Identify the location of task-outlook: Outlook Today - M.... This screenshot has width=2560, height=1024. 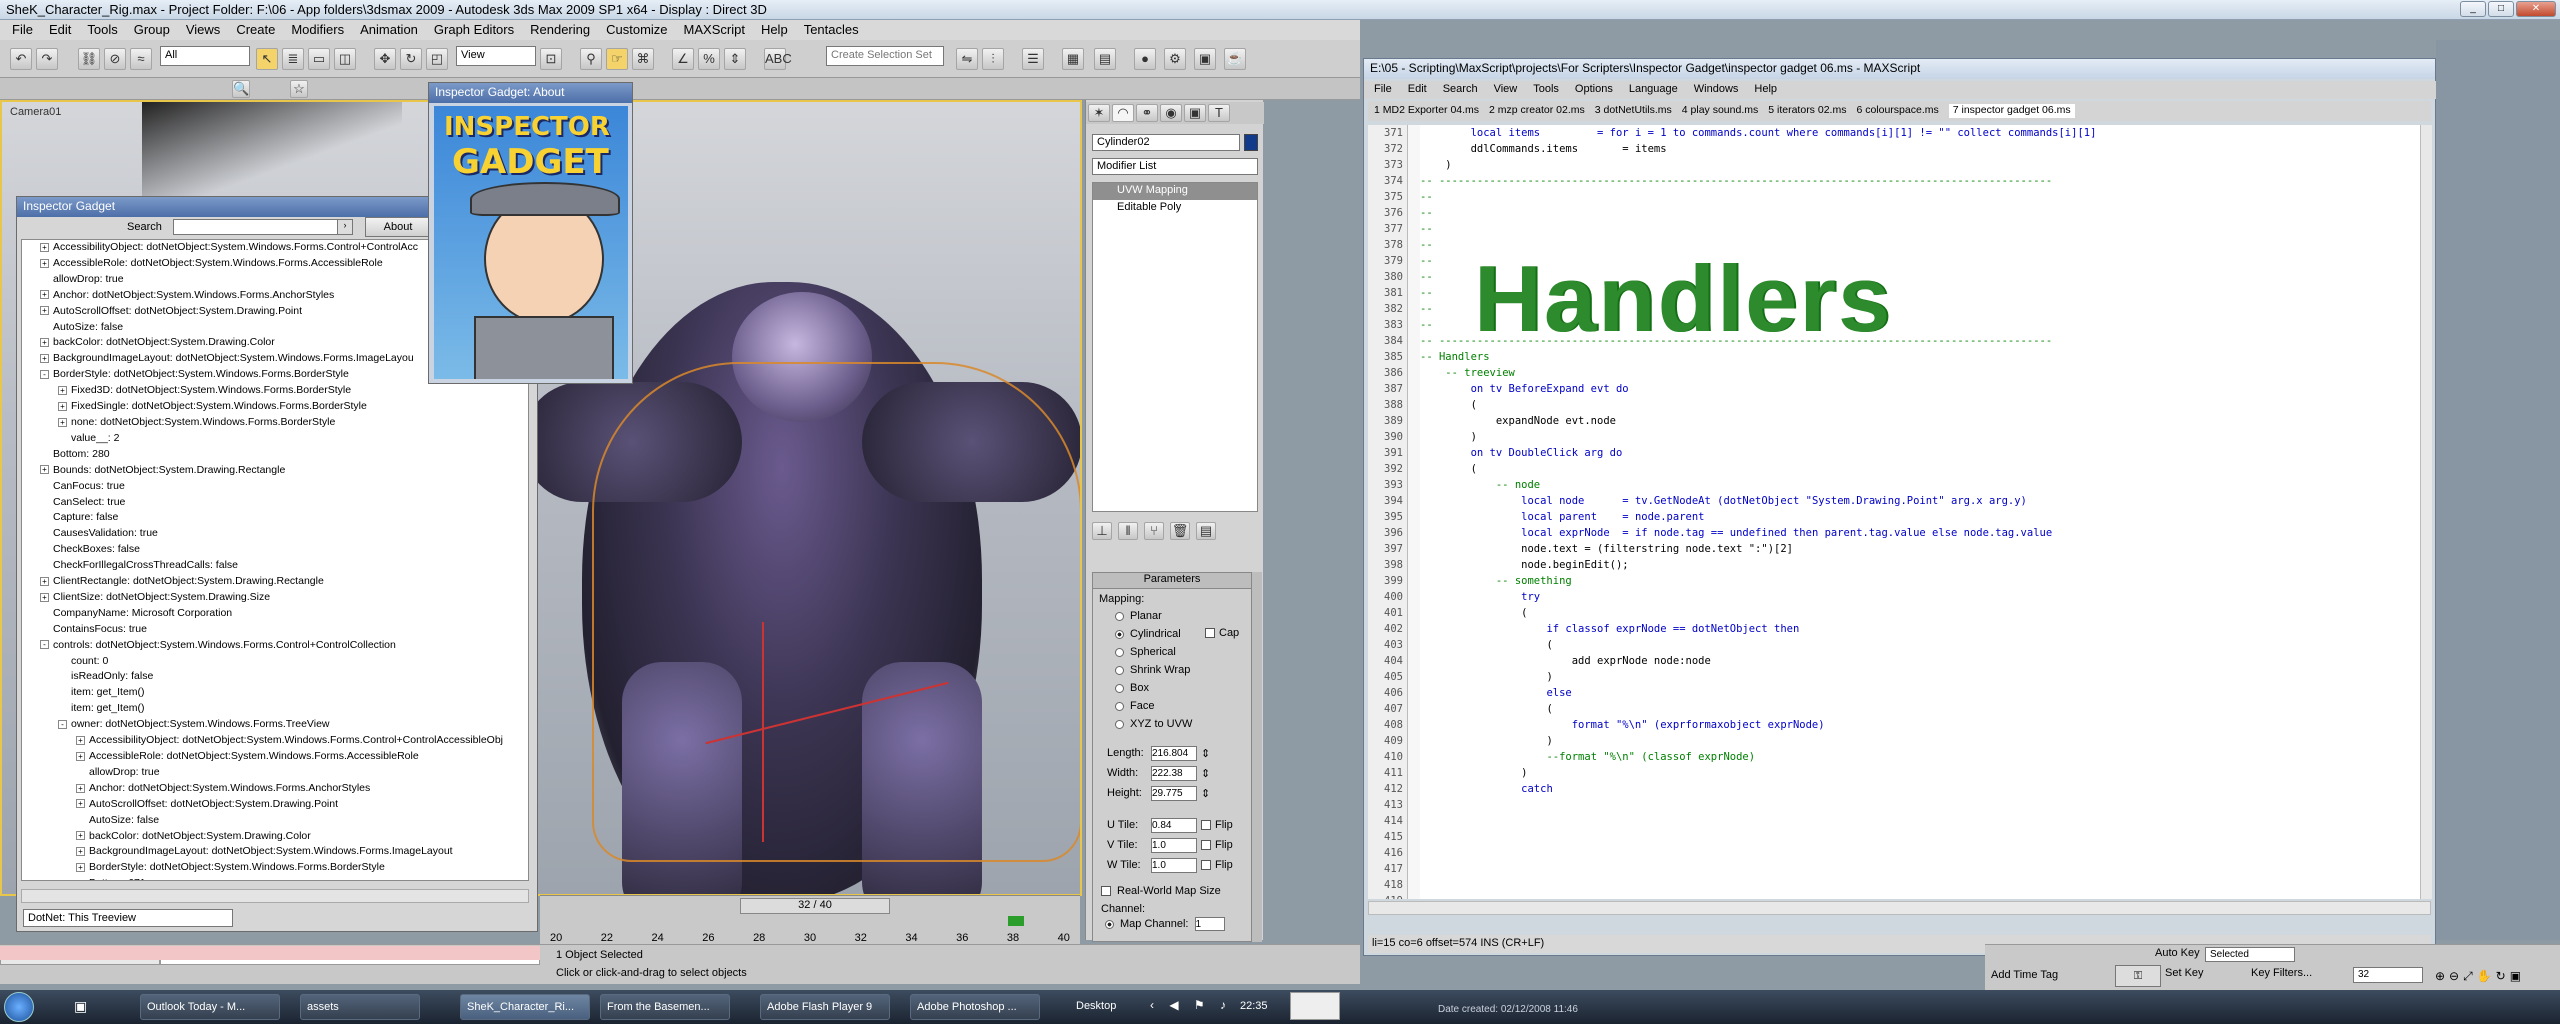
(210, 1007).